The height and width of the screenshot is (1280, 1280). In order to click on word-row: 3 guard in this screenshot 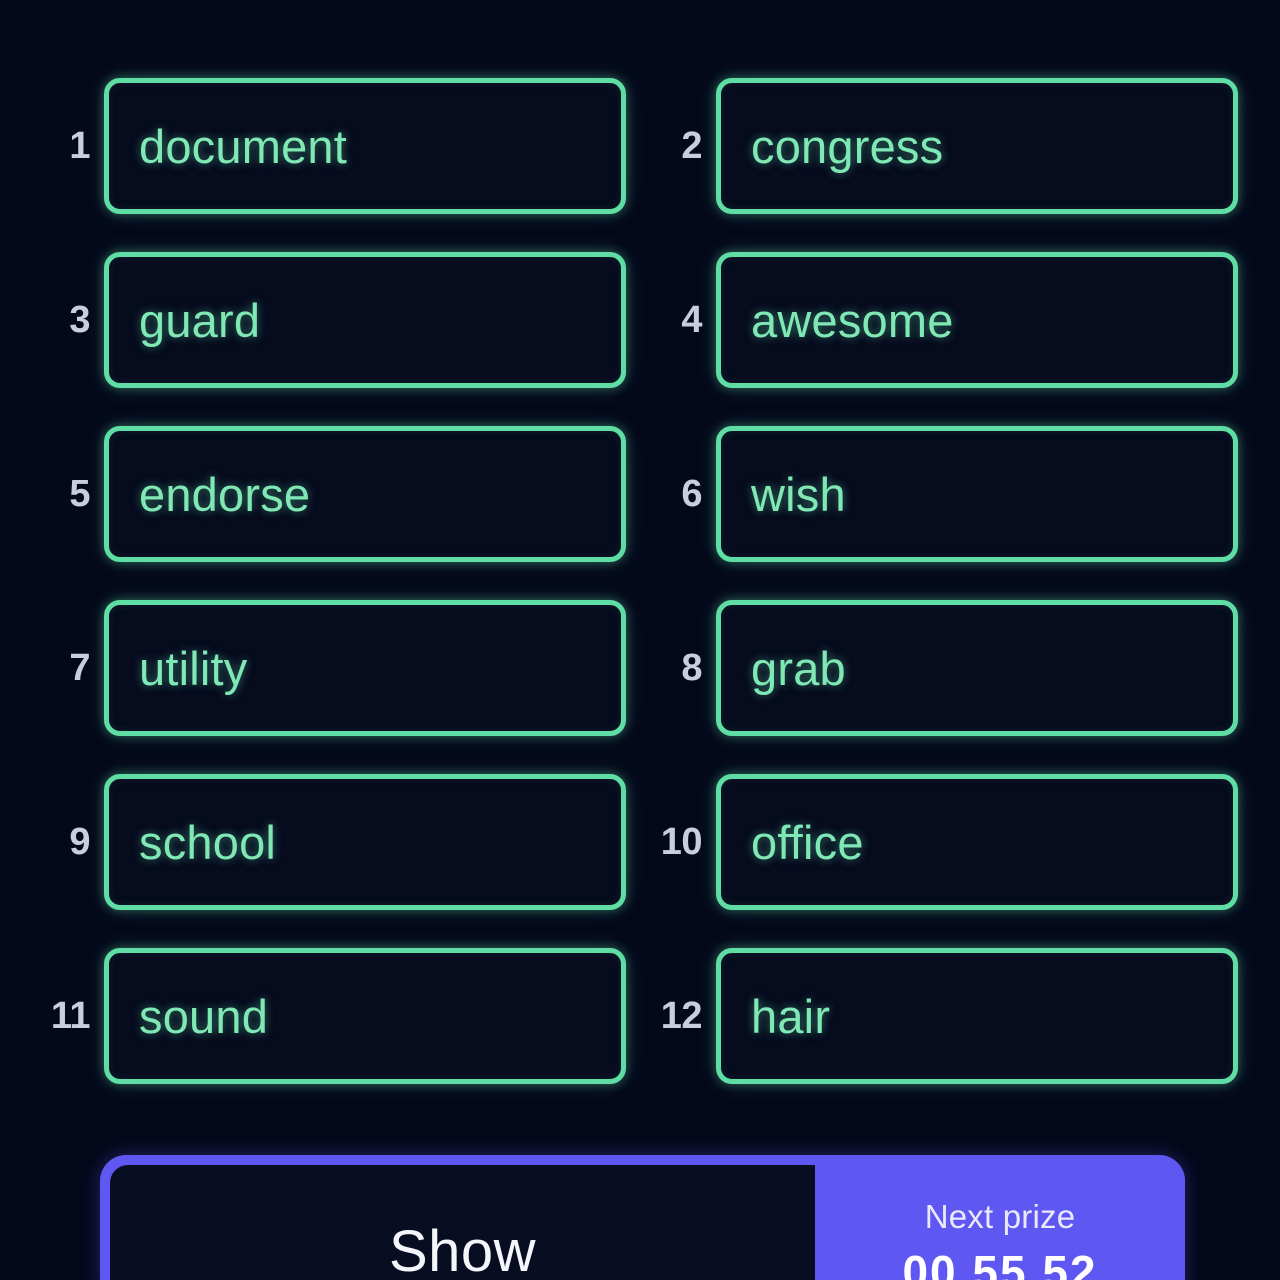, I will do `click(334, 320)`.